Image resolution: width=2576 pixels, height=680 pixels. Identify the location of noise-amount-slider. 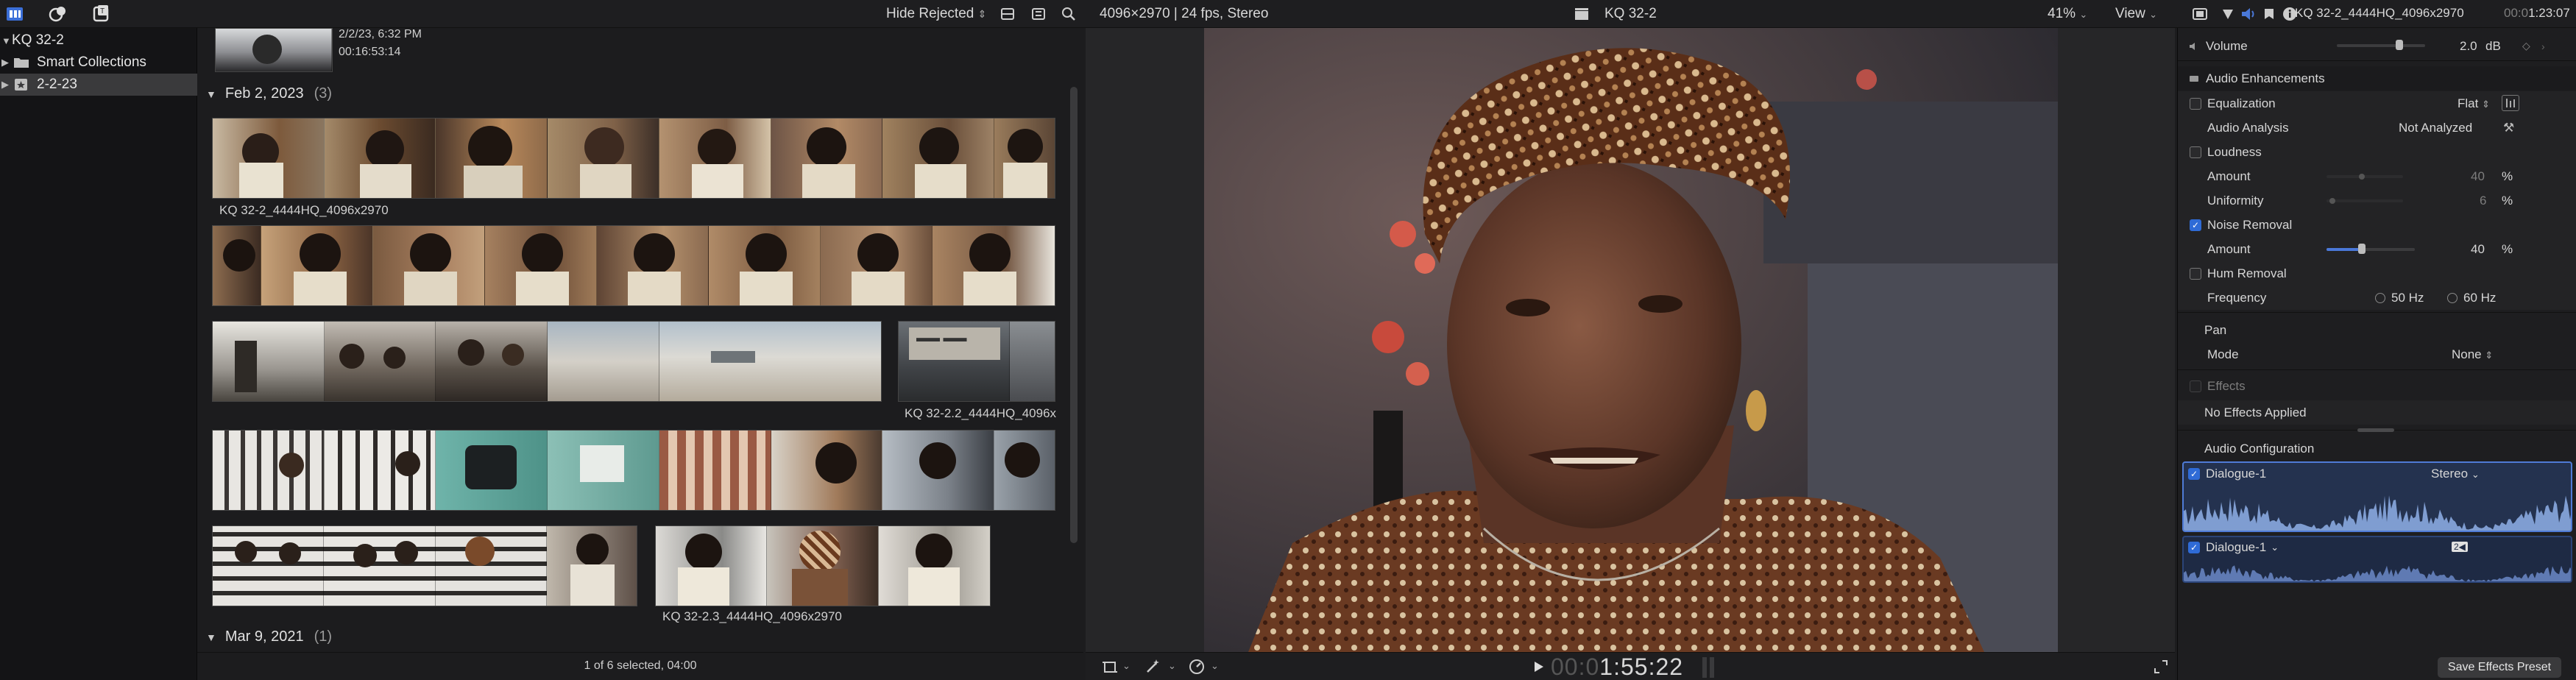
(2370, 249).